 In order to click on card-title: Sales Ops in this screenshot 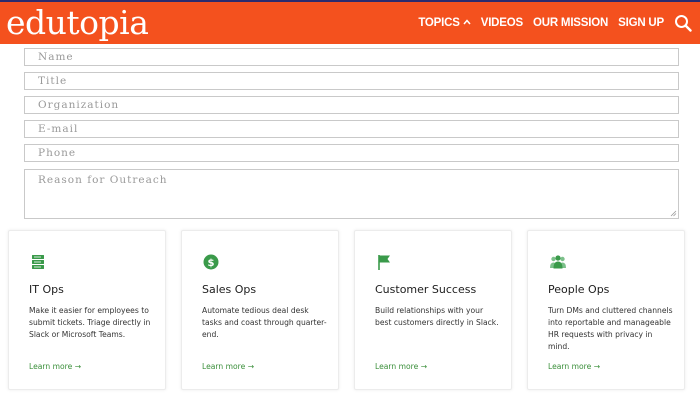, I will do `click(229, 289)`.